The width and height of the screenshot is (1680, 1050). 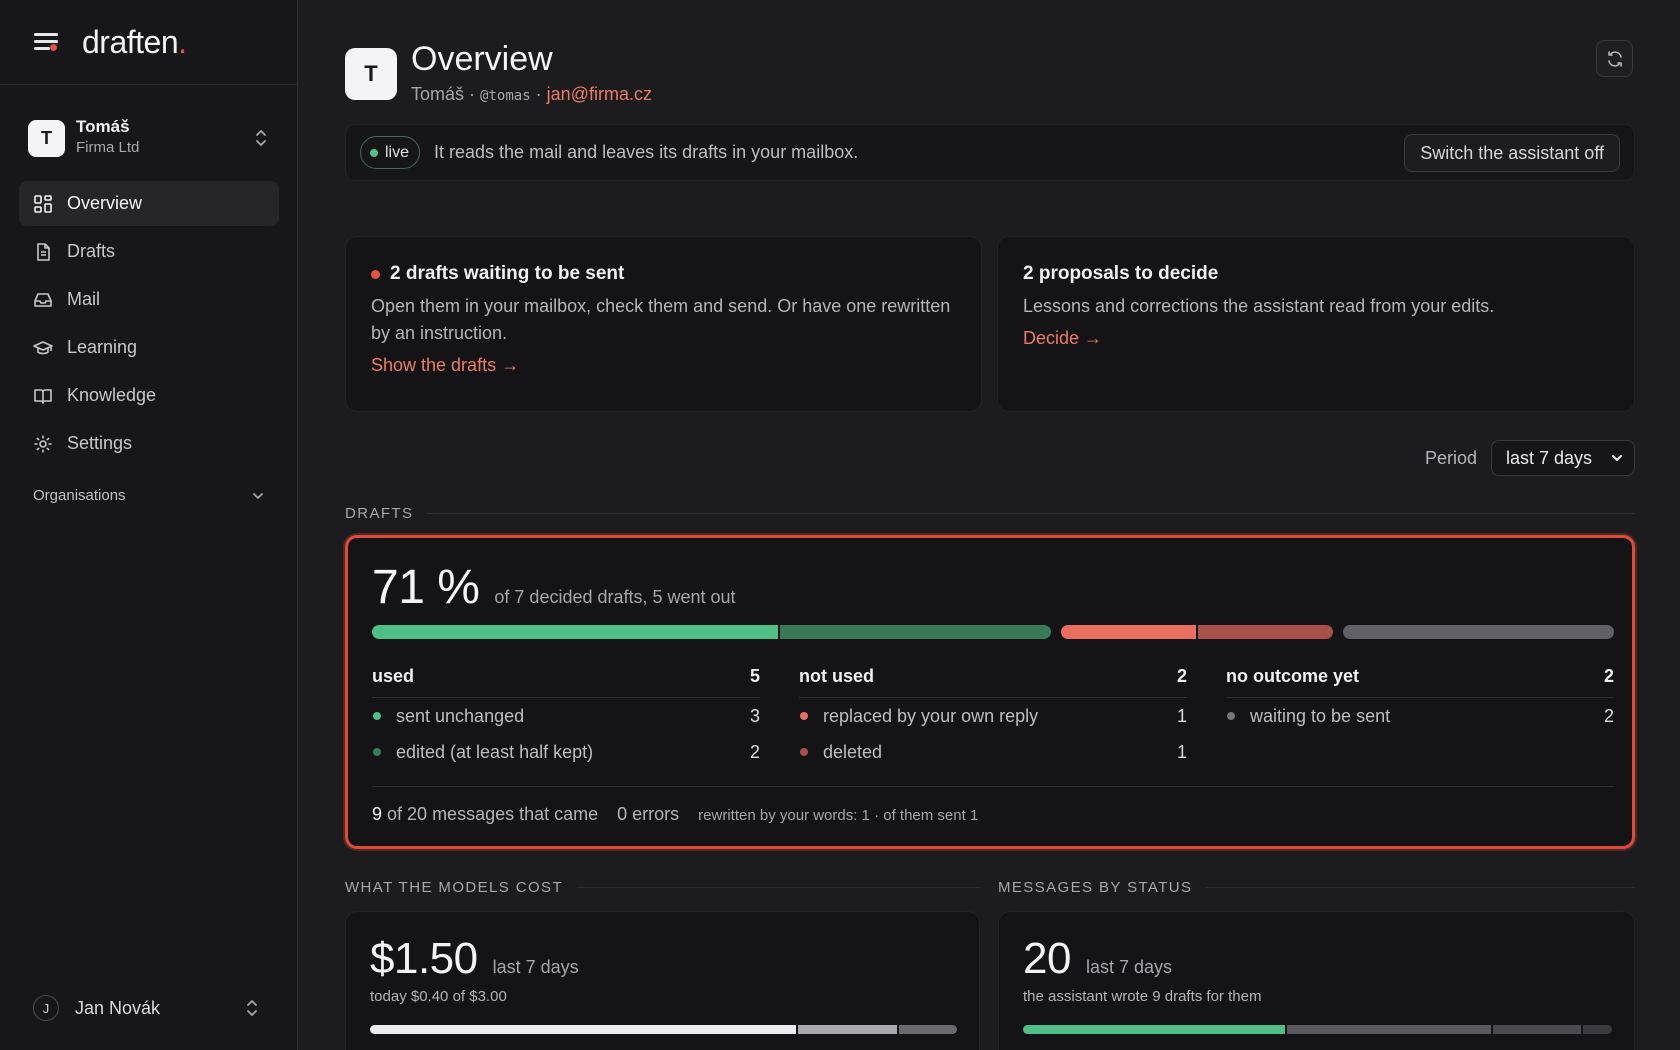 What do you see at coordinates (84, 299) in the screenshot?
I see `sidebar-item-label: Mail` at bounding box center [84, 299].